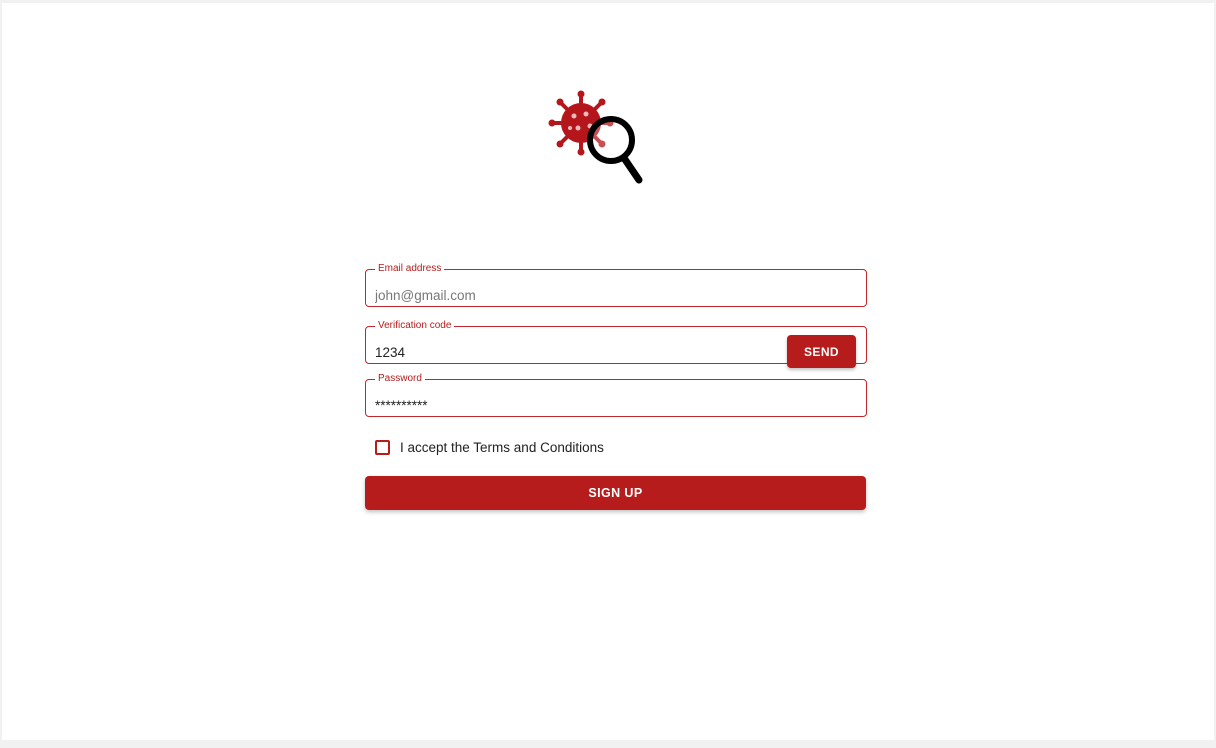 This screenshot has height=748, width=1216. I want to click on terms-row: I accept the Terms and Conditions, so click(621, 447).